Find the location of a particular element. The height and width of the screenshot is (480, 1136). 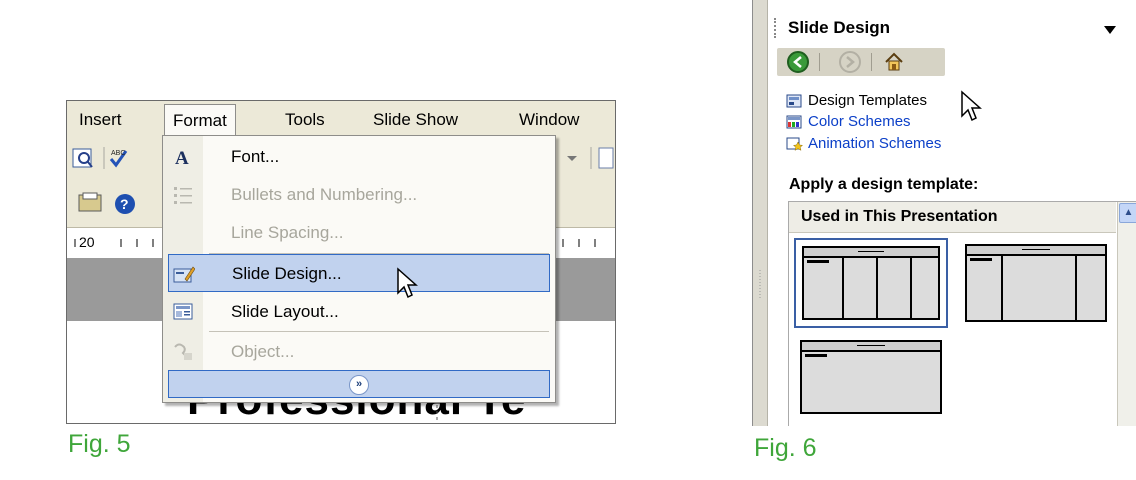

forward-icon is located at coordinates (850, 62).